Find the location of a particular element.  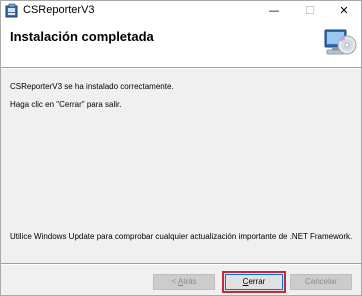

minimize-button: — is located at coordinates (274, 11).